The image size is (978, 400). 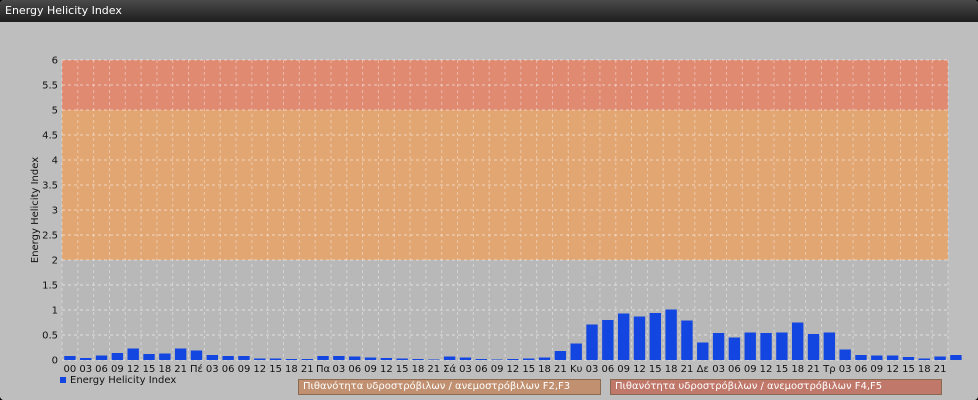 I want to click on x-tick-label: Τρ, so click(x=828, y=369).